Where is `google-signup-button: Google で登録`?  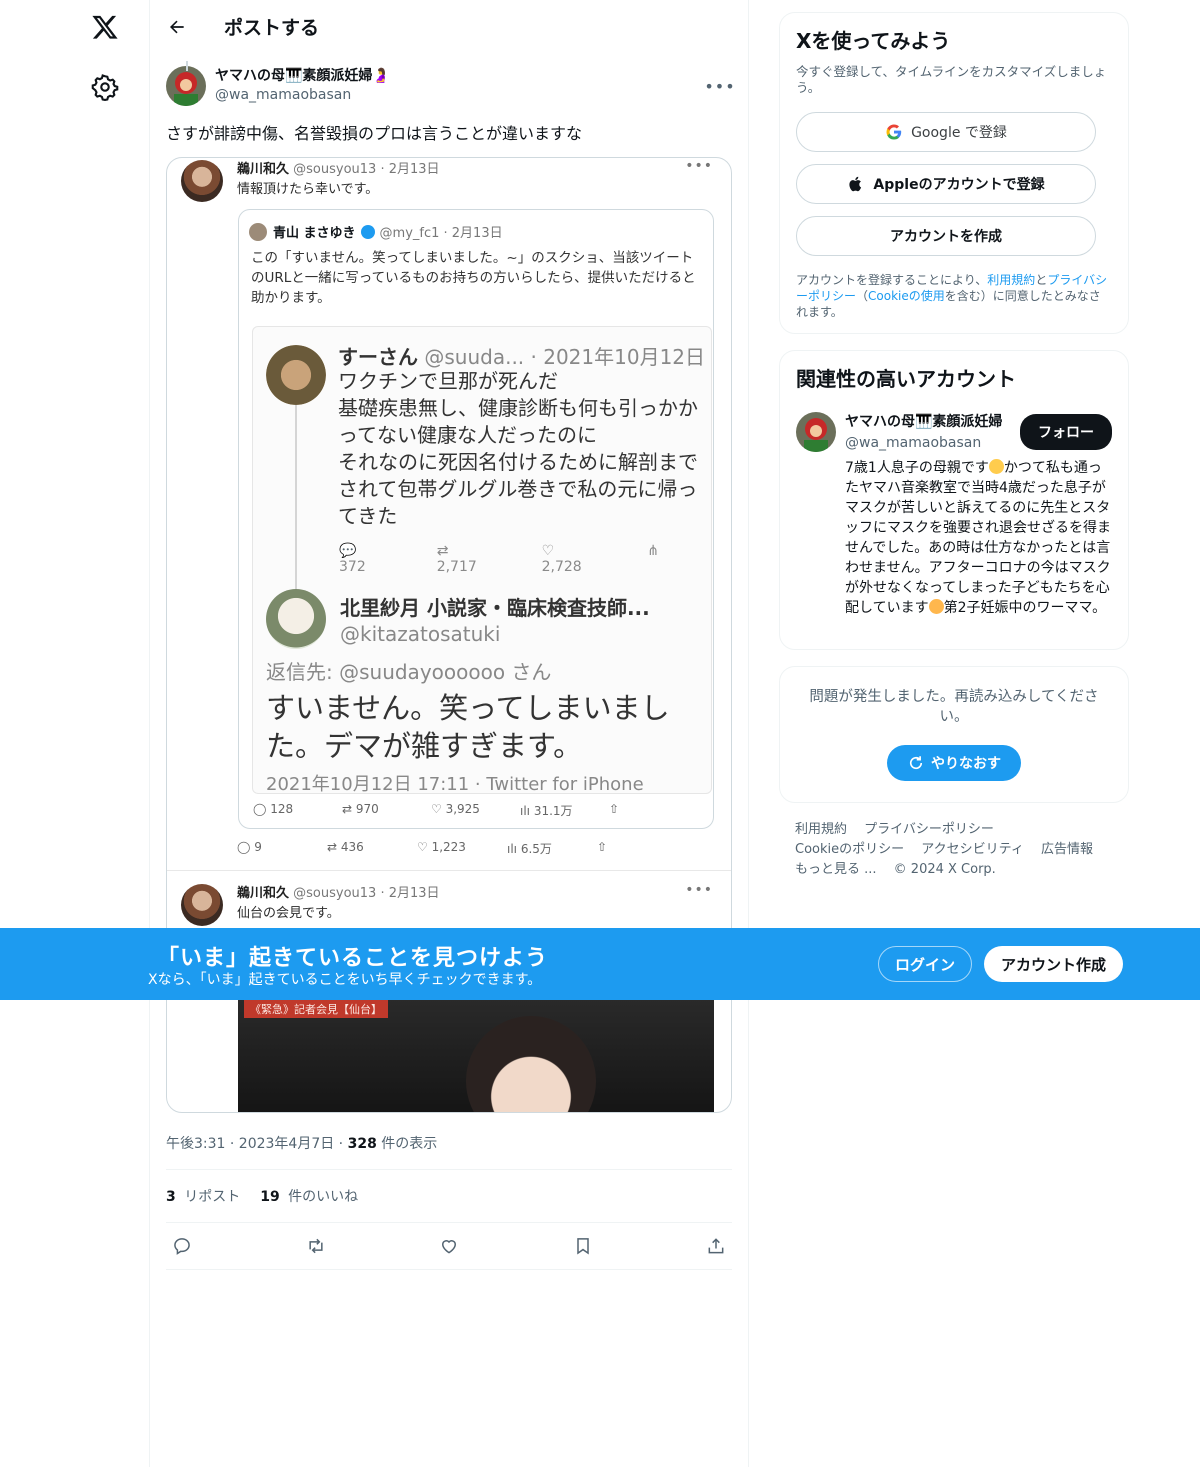
google-signup-button: Google で登録 is located at coordinates (946, 132).